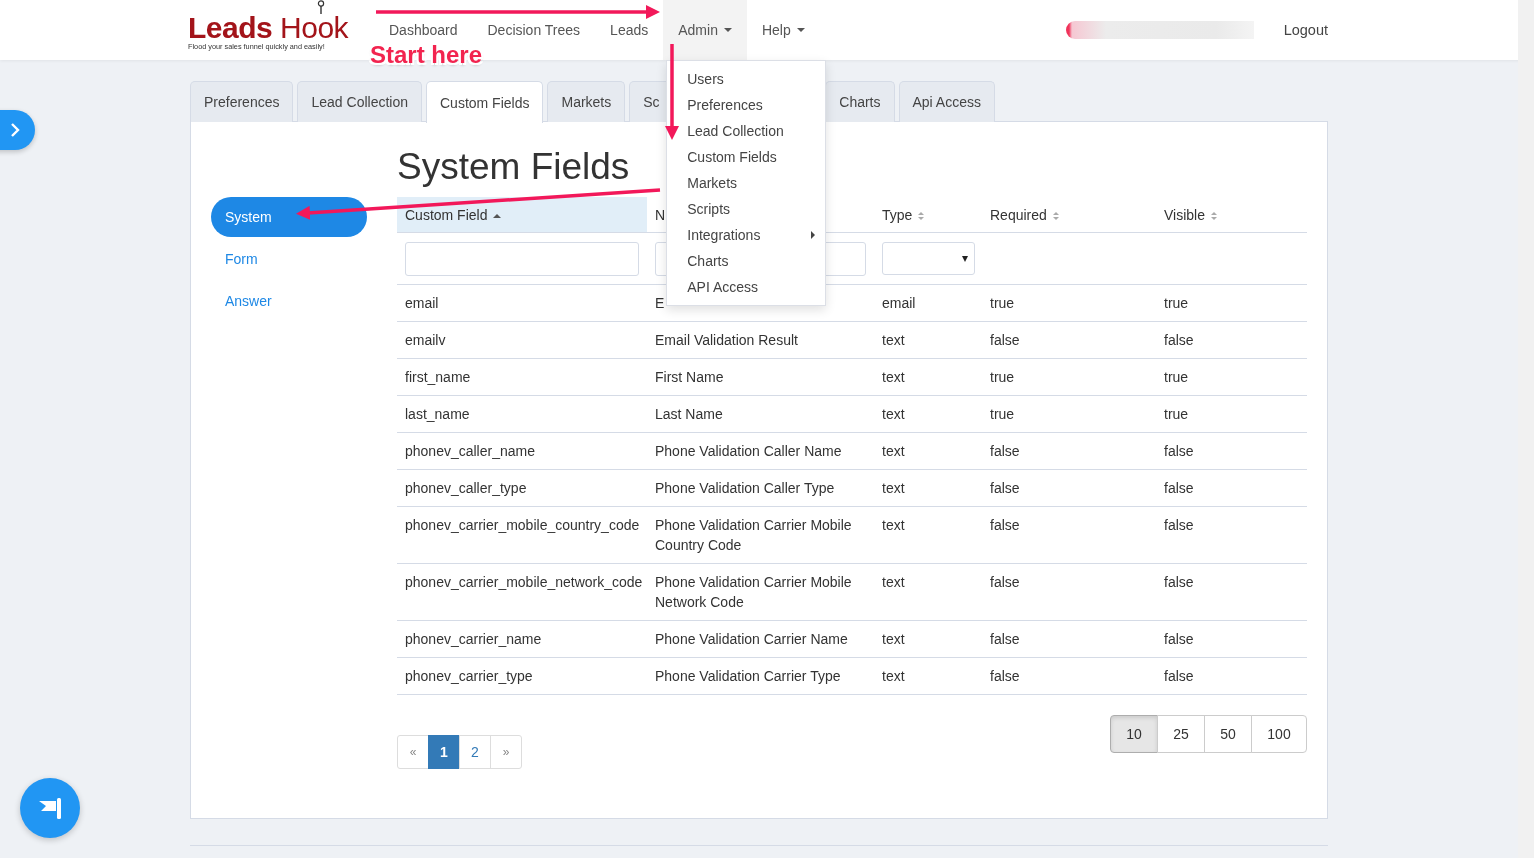 The height and width of the screenshot is (858, 1534). What do you see at coordinates (269, 28) in the screenshot?
I see `logo-title: Leads Hook` at bounding box center [269, 28].